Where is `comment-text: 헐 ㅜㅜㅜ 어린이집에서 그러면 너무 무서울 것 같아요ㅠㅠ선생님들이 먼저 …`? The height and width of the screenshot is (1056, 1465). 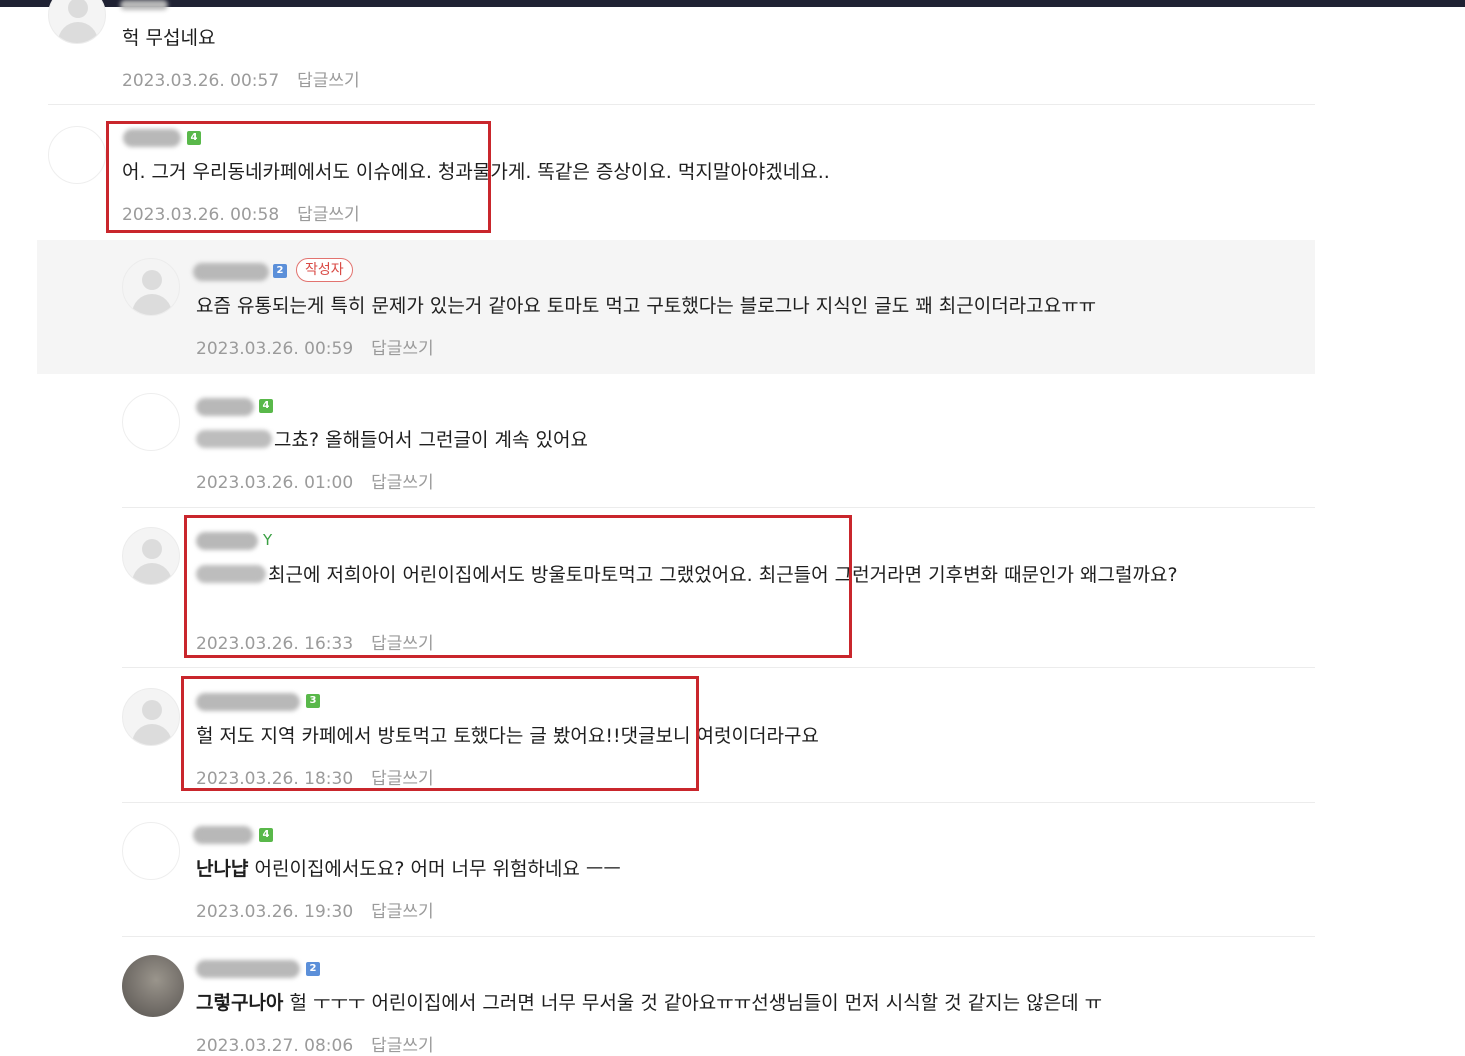 comment-text: 헐 ㅜㅜㅜ 어린이집에서 그러면 너무 무서울 것 같아요ㅠㅠ선생님들이 먼저 … is located at coordinates (696, 1003).